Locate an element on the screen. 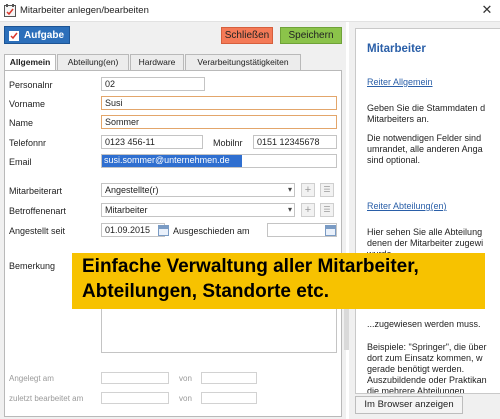 The image size is (500, 419). help-text-line: dort zum Einsatz kommen, w is located at coordinates (425, 358).